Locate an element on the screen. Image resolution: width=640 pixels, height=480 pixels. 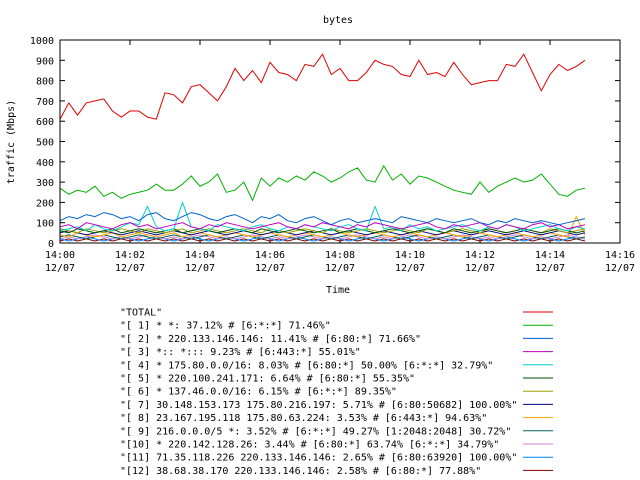
x-tick-time: 14:10 is located at coordinates (410, 255).